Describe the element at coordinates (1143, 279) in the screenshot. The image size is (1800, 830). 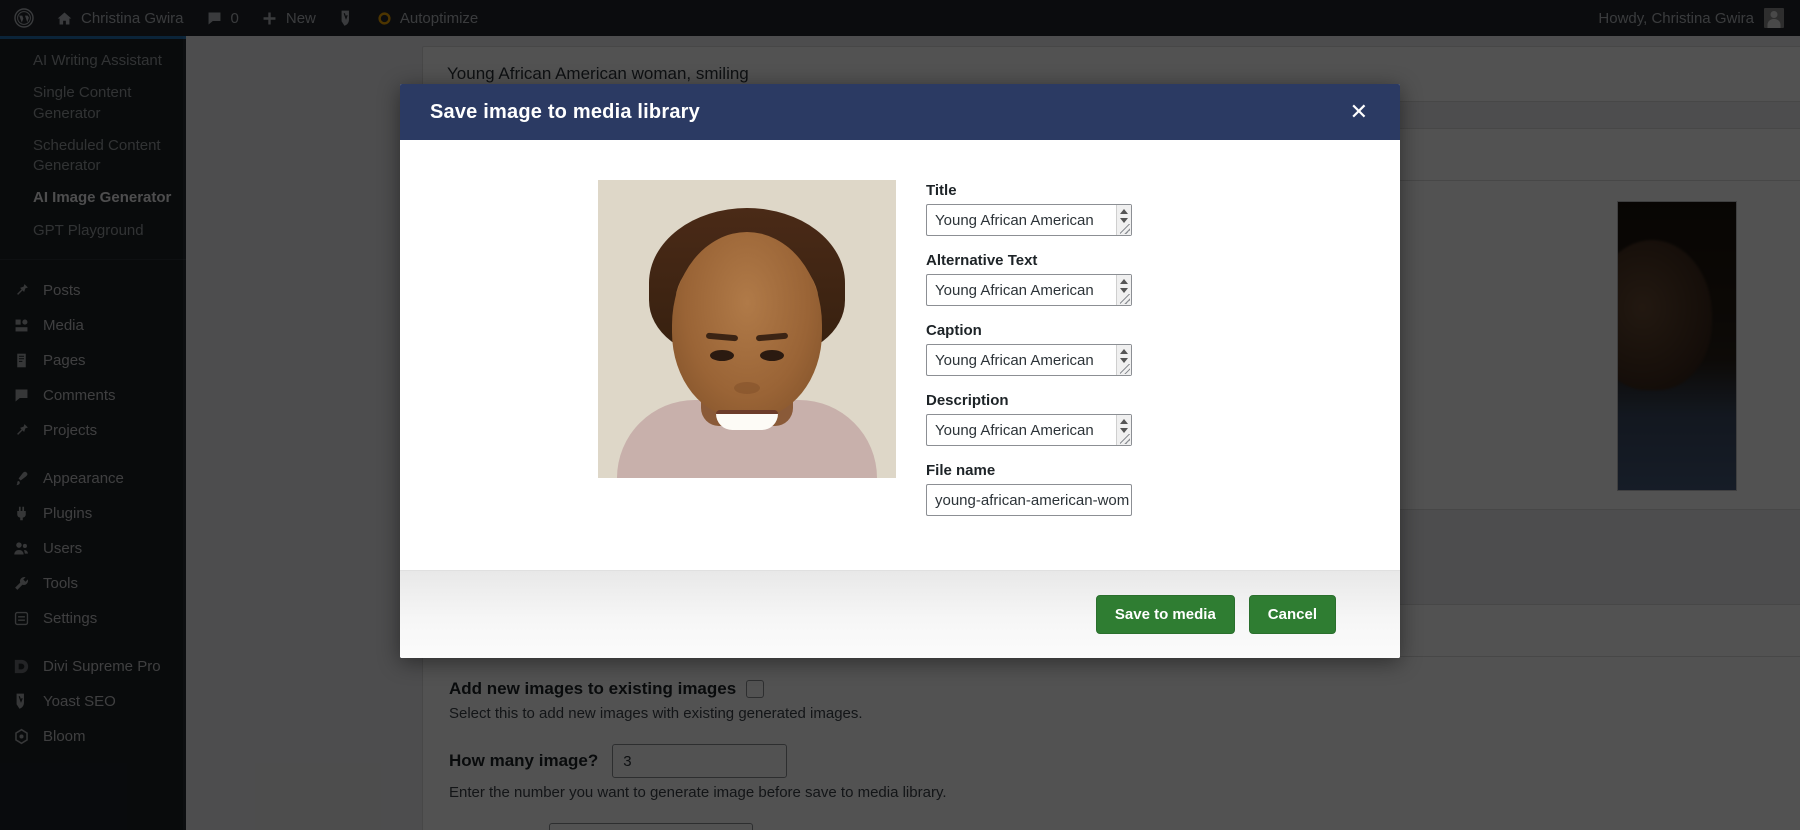
I see `field-alternative-text: Alternative Text Young African American` at that location.